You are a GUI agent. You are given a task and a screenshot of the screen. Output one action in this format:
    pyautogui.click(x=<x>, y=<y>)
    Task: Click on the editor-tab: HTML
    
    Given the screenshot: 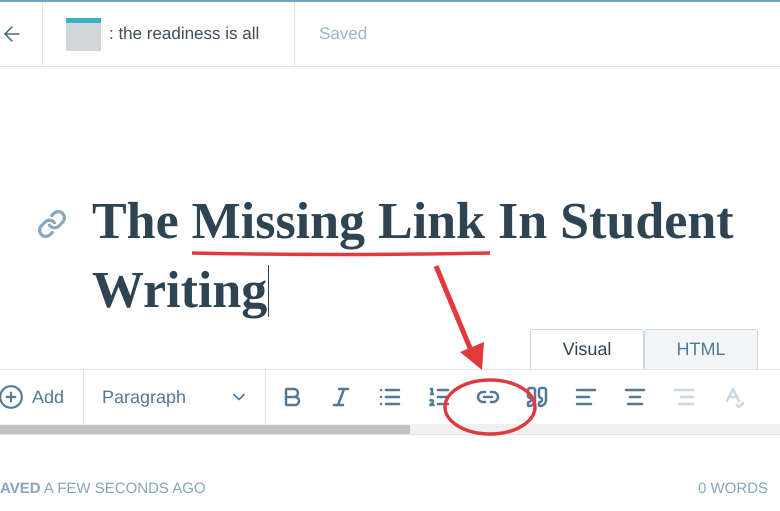 What is the action you would take?
    pyautogui.click(x=701, y=349)
    